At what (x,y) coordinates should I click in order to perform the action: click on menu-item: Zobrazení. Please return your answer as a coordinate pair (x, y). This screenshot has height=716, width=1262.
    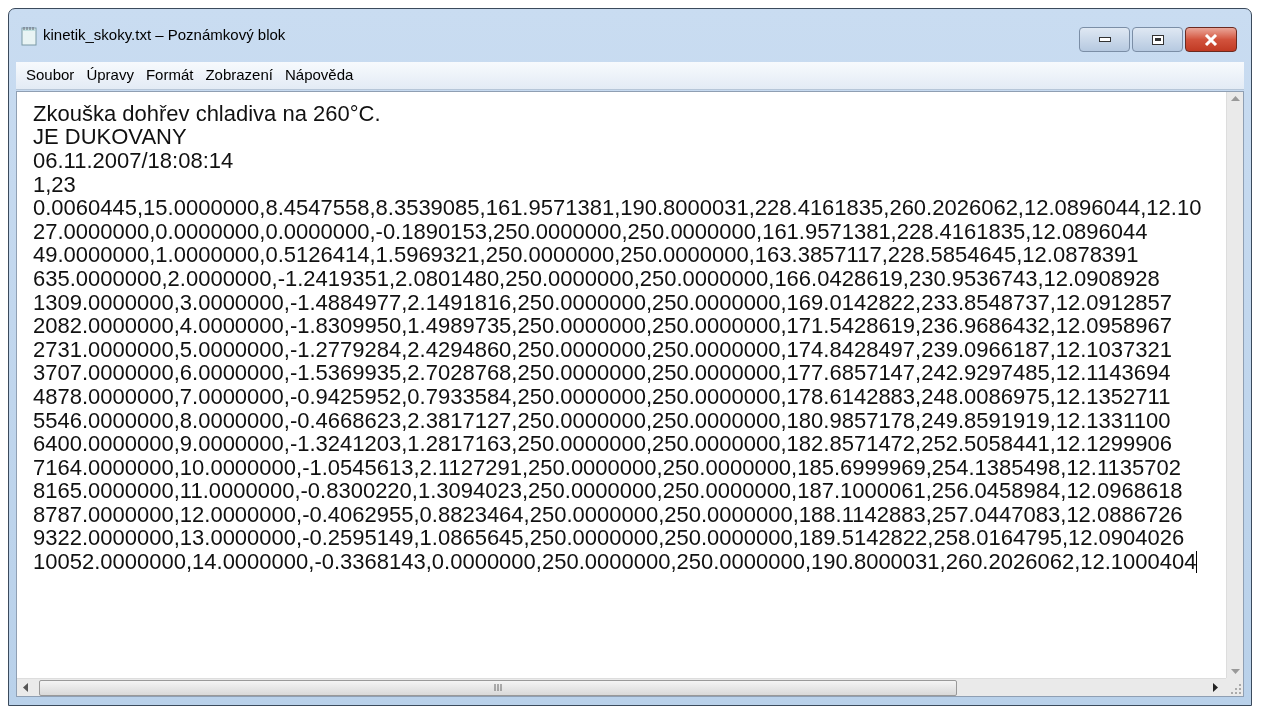
    Looking at the image, I should click on (239, 75).